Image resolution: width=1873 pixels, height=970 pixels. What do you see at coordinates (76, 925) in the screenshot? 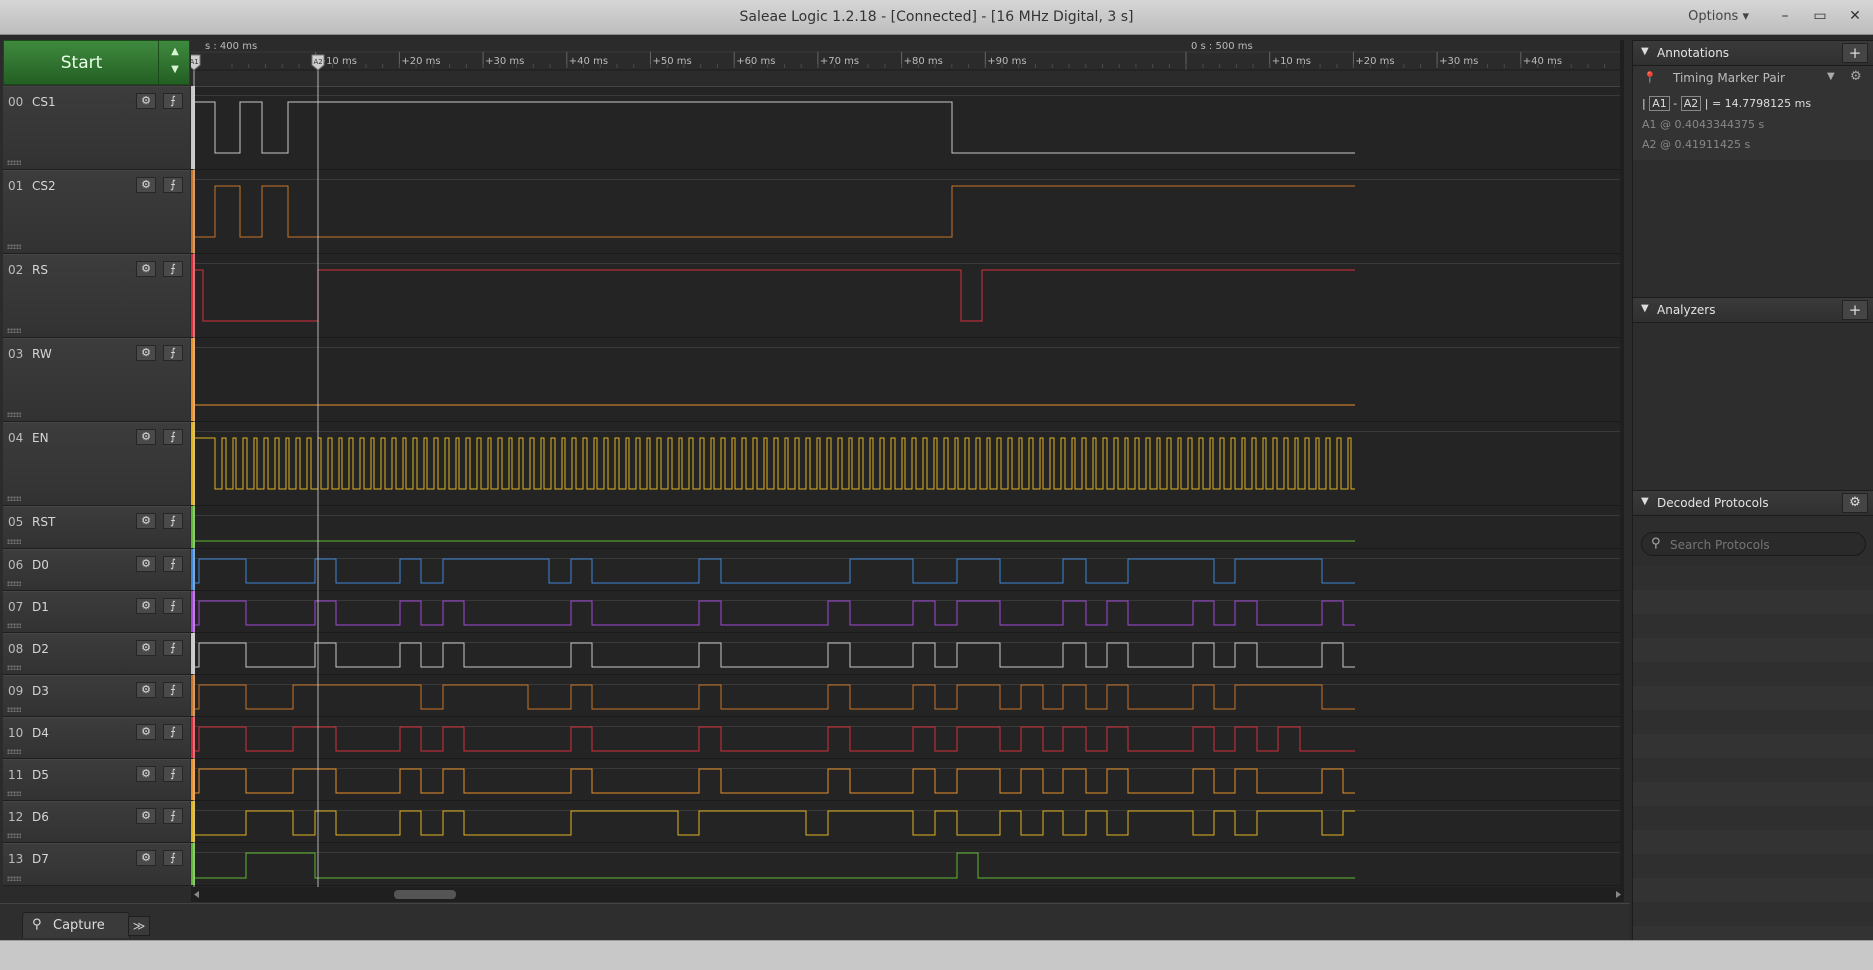
I see `capture-tab: ⚲ Capture` at bounding box center [76, 925].